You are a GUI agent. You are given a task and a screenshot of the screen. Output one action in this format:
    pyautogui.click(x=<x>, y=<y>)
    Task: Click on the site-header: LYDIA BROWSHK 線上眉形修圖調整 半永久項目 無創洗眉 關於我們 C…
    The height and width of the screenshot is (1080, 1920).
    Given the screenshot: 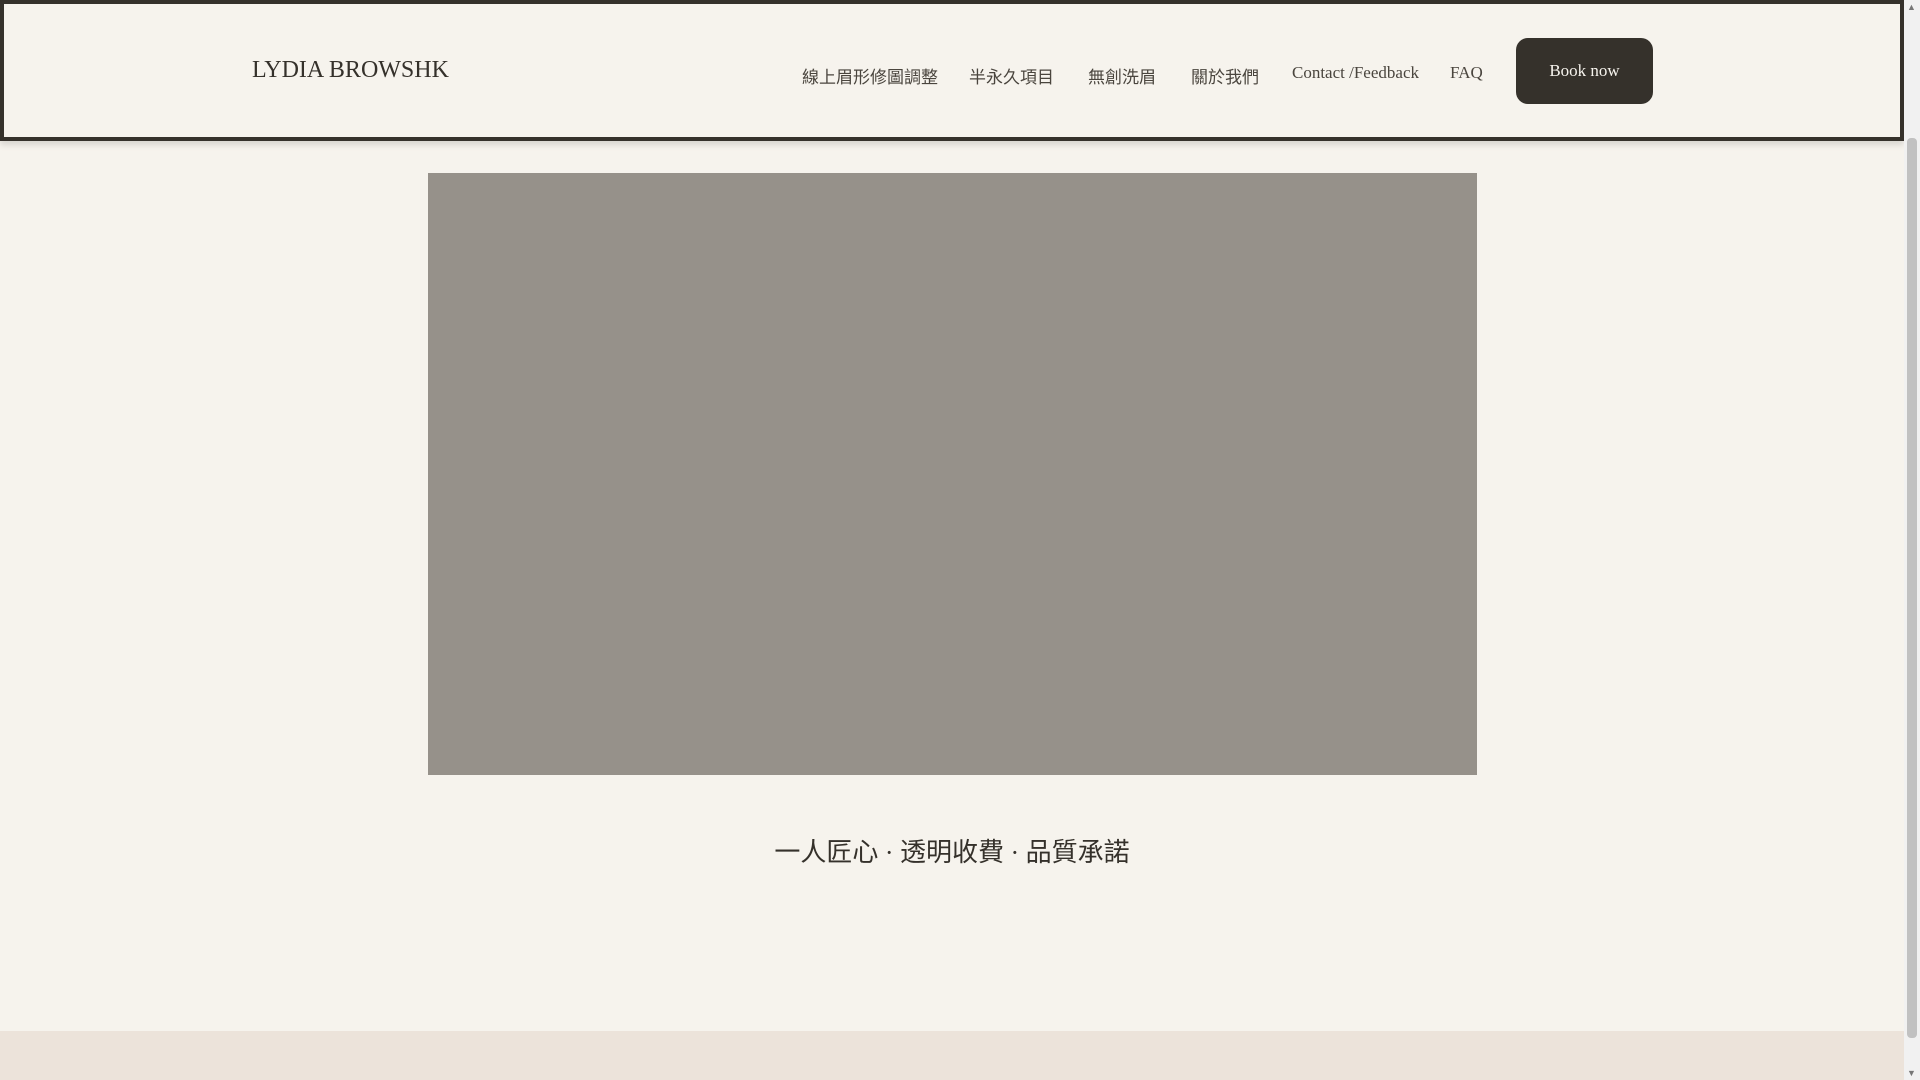 What is the action you would take?
    pyautogui.click(x=952, y=70)
    